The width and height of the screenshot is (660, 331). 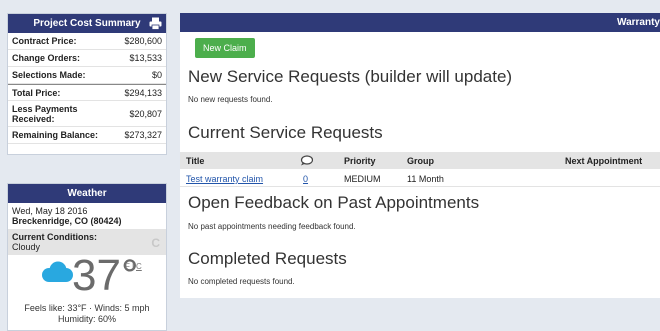 I want to click on cost-value: $20,807, so click(x=145, y=113).